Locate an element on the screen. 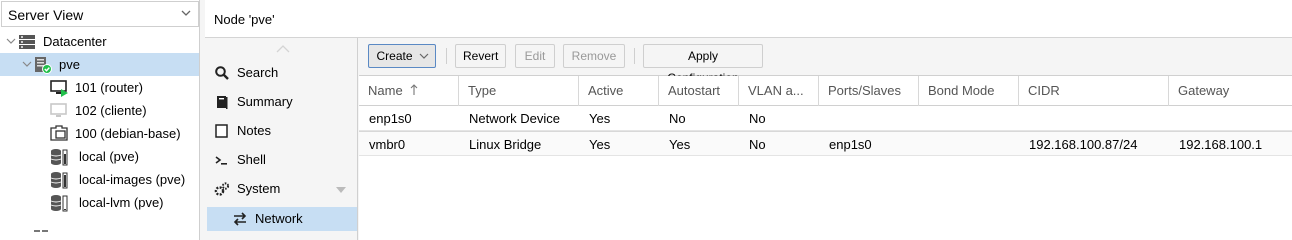  nav-item-notes: Notes is located at coordinates (281, 131).